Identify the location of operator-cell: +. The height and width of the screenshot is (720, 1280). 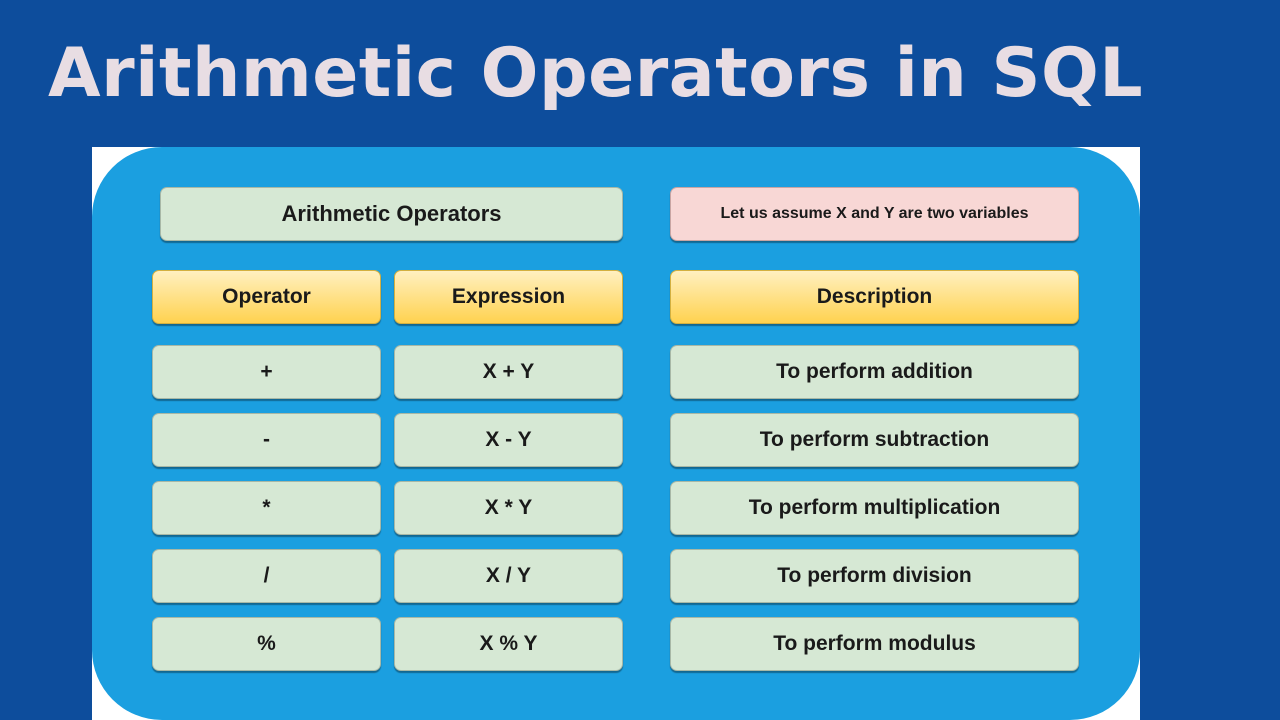
(266, 372).